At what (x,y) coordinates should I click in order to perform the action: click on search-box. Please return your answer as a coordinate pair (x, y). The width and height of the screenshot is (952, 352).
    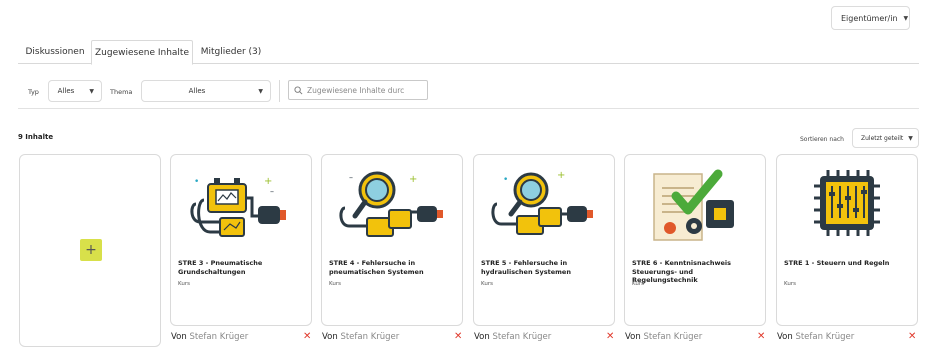
    Looking at the image, I should click on (358, 90).